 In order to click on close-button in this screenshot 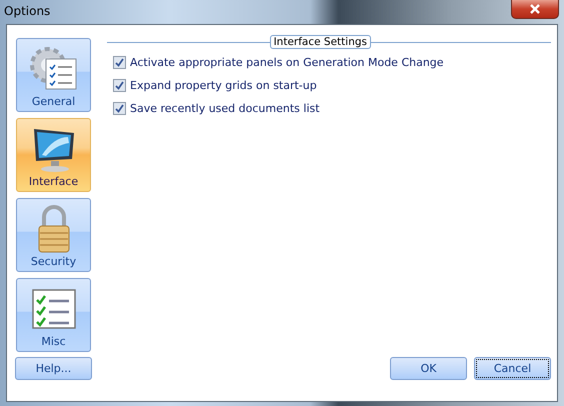, I will do `click(535, 9)`.